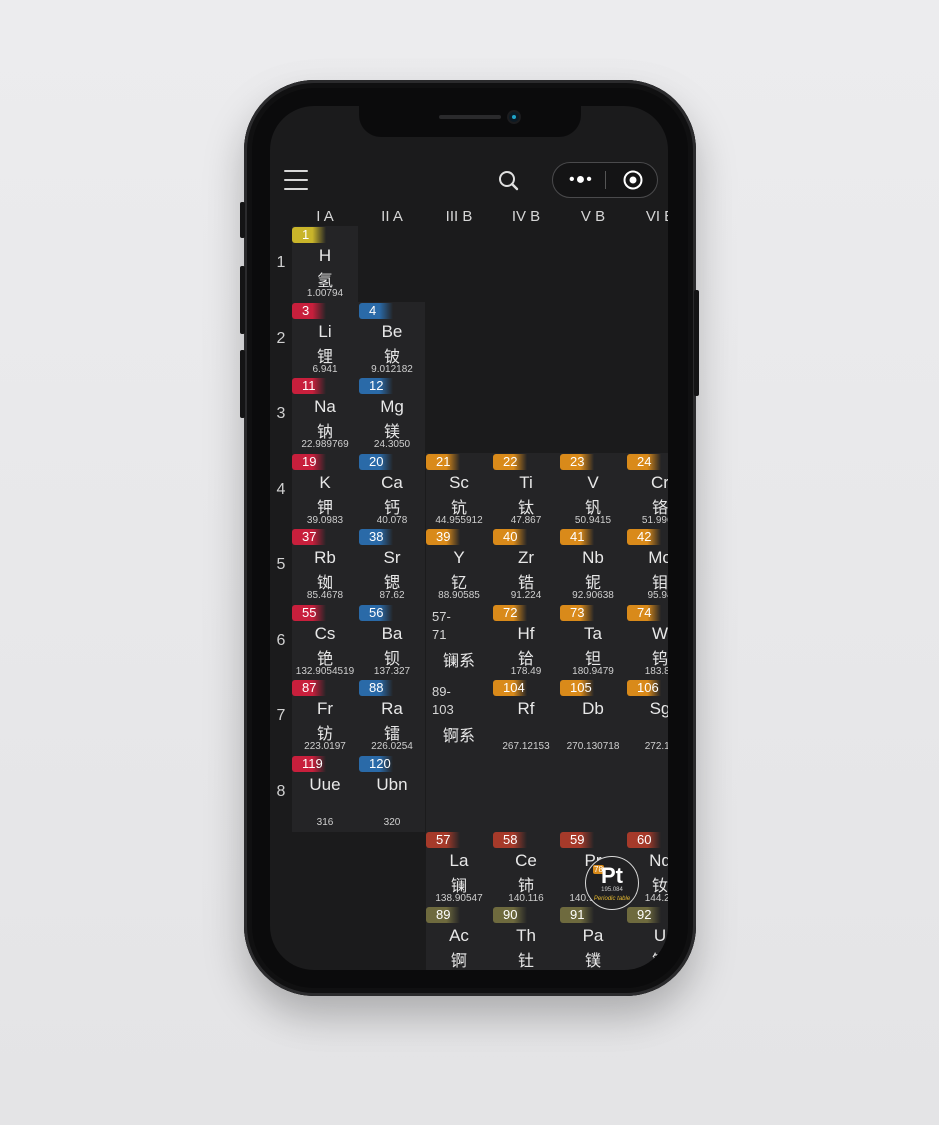 Image resolution: width=939 pixels, height=1125 pixels. Describe the element at coordinates (525, 961) in the screenshot. I see `element-chinese-name: 钍` at that location.